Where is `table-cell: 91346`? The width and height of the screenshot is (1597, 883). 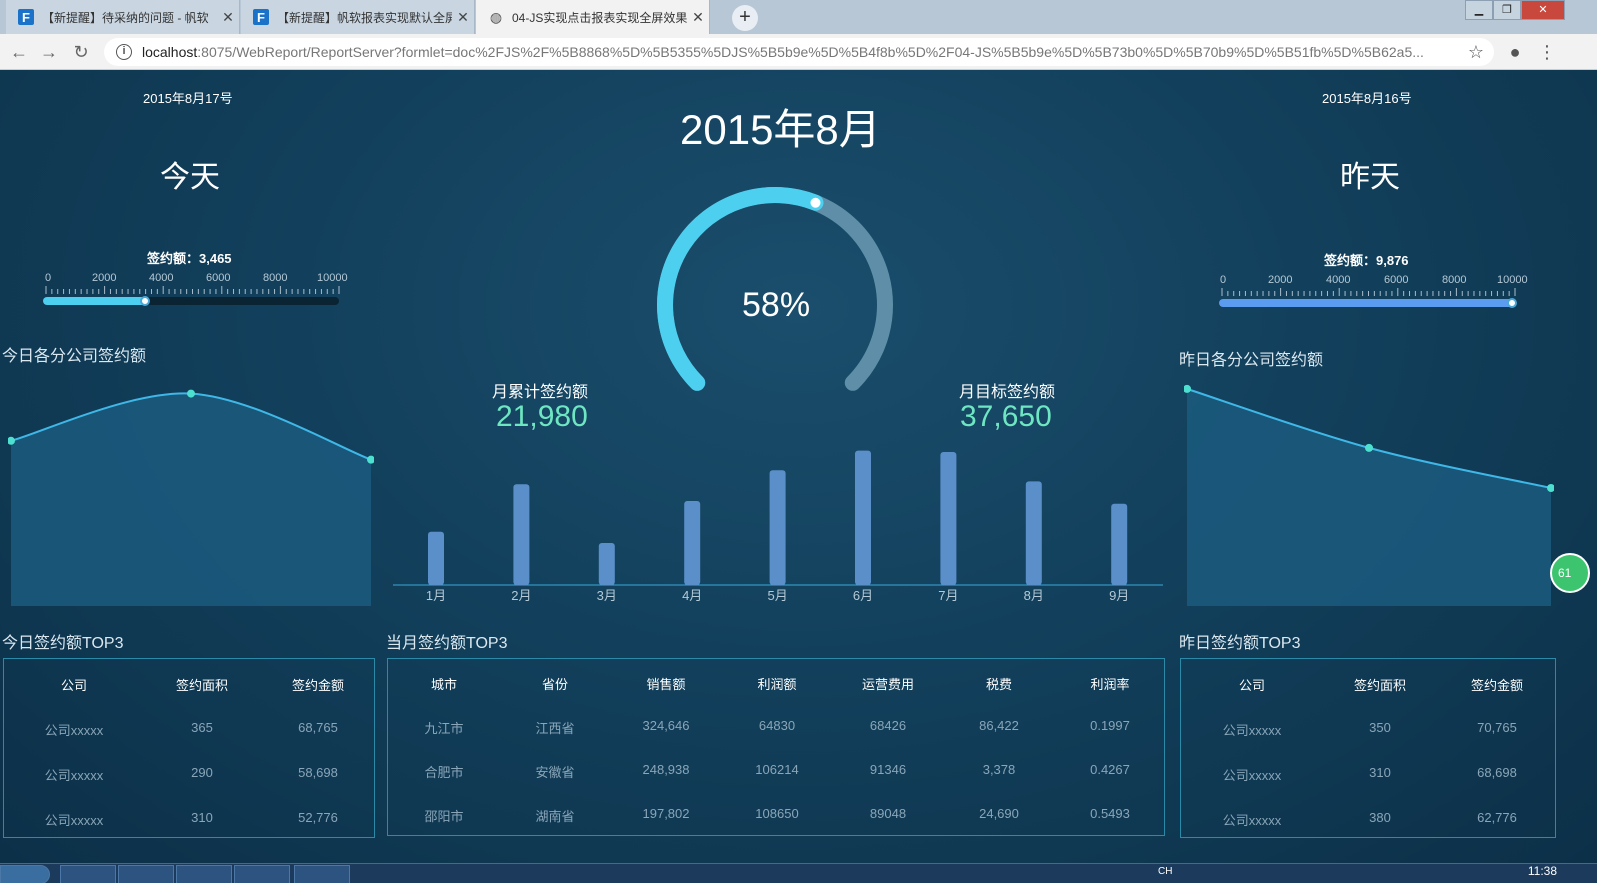
table-cell: 91346 is located at coordinates (888, 769).